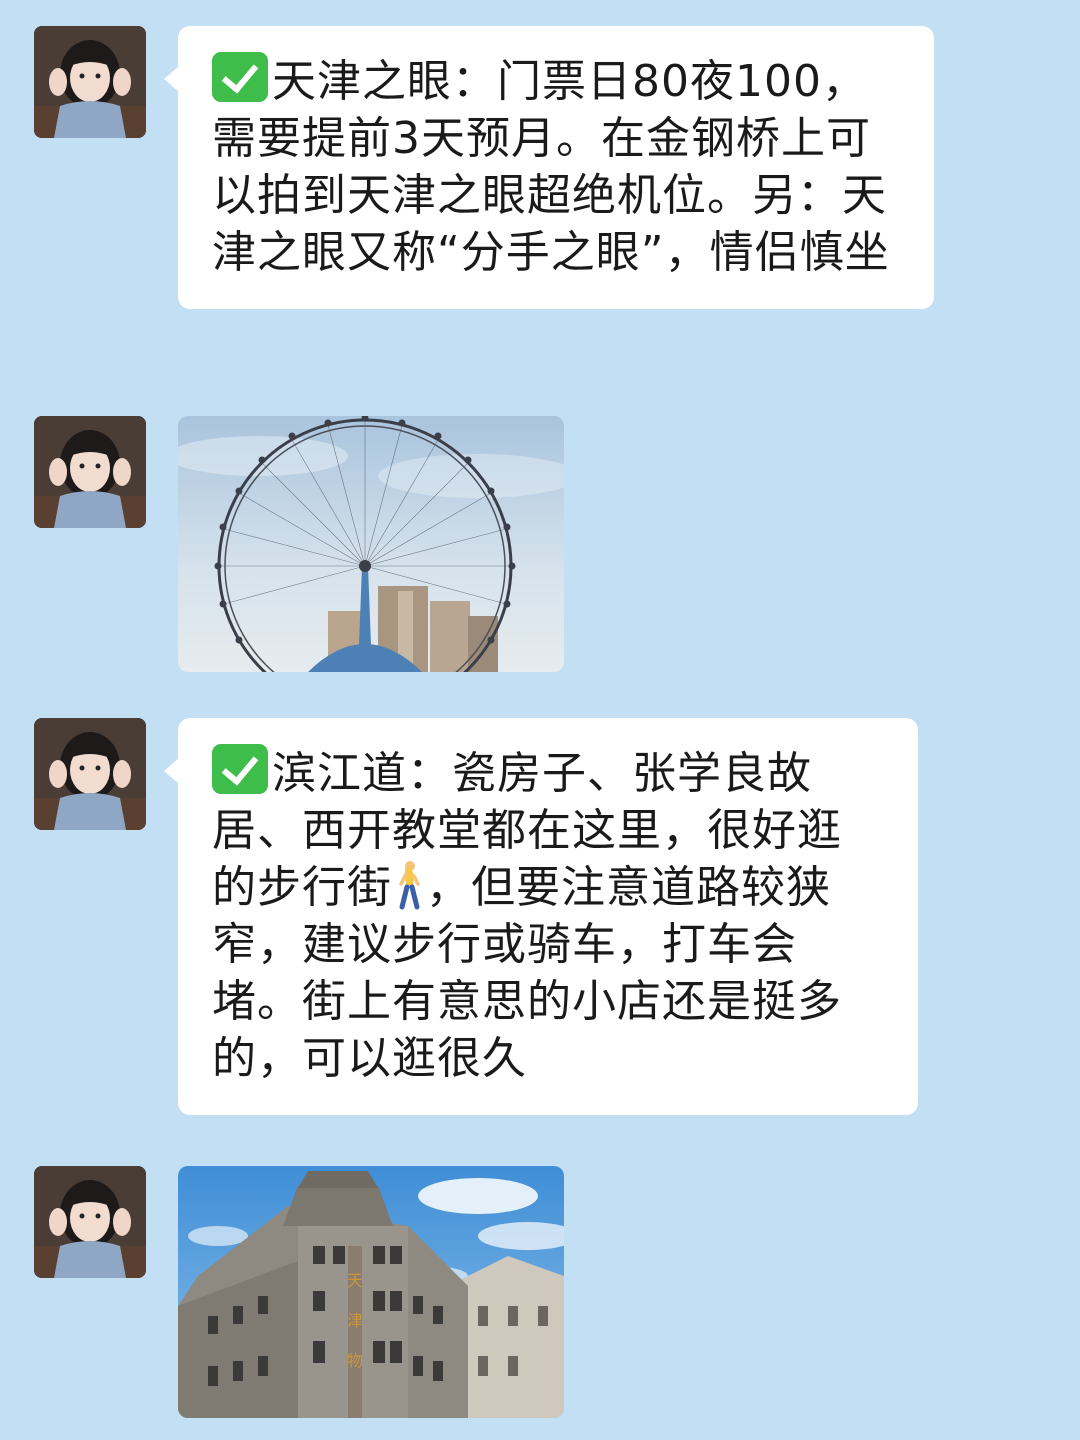  Describe the element at coordinates (355, 1360) in the screenshot. I see `svg-text: 物` at that location.